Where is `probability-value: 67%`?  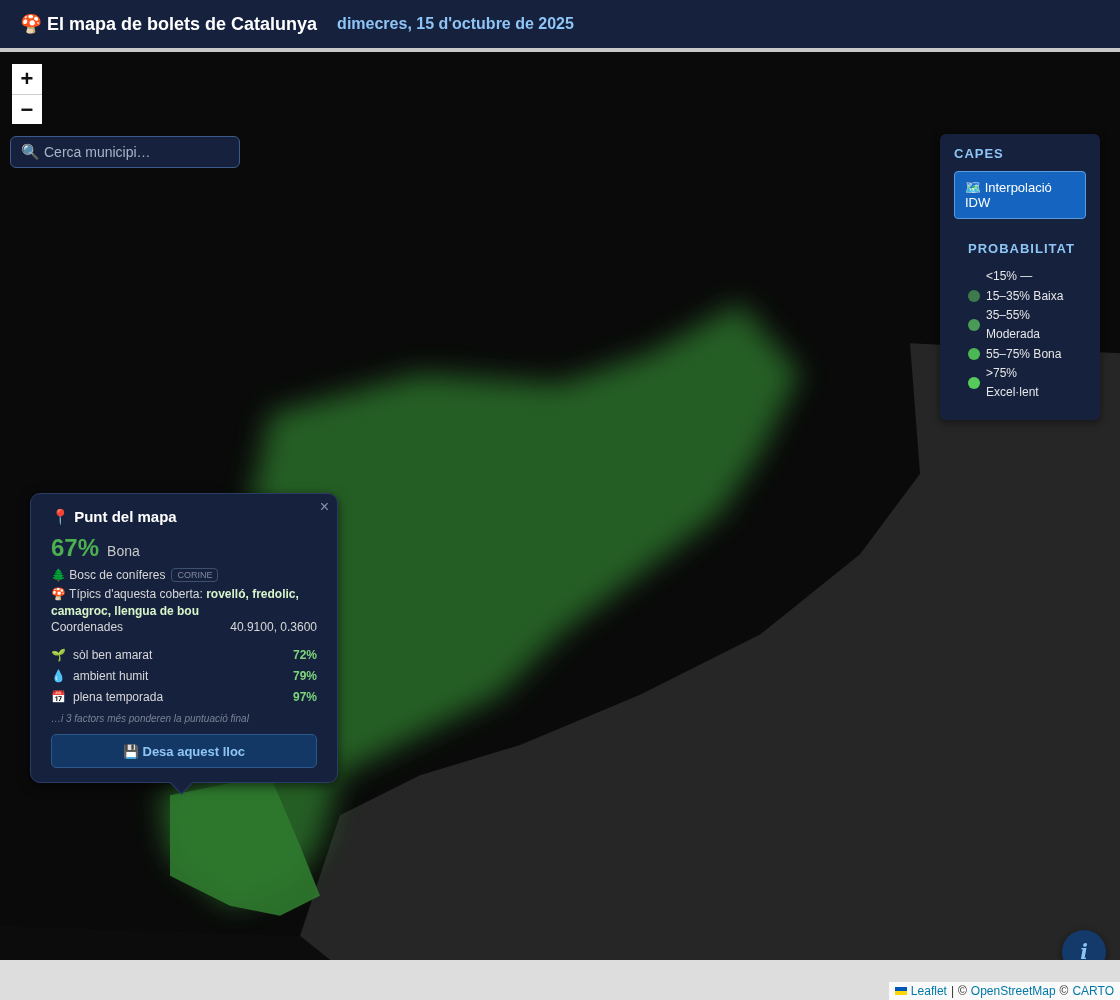
probability-value: 67% is located at coordinates (75, 548).